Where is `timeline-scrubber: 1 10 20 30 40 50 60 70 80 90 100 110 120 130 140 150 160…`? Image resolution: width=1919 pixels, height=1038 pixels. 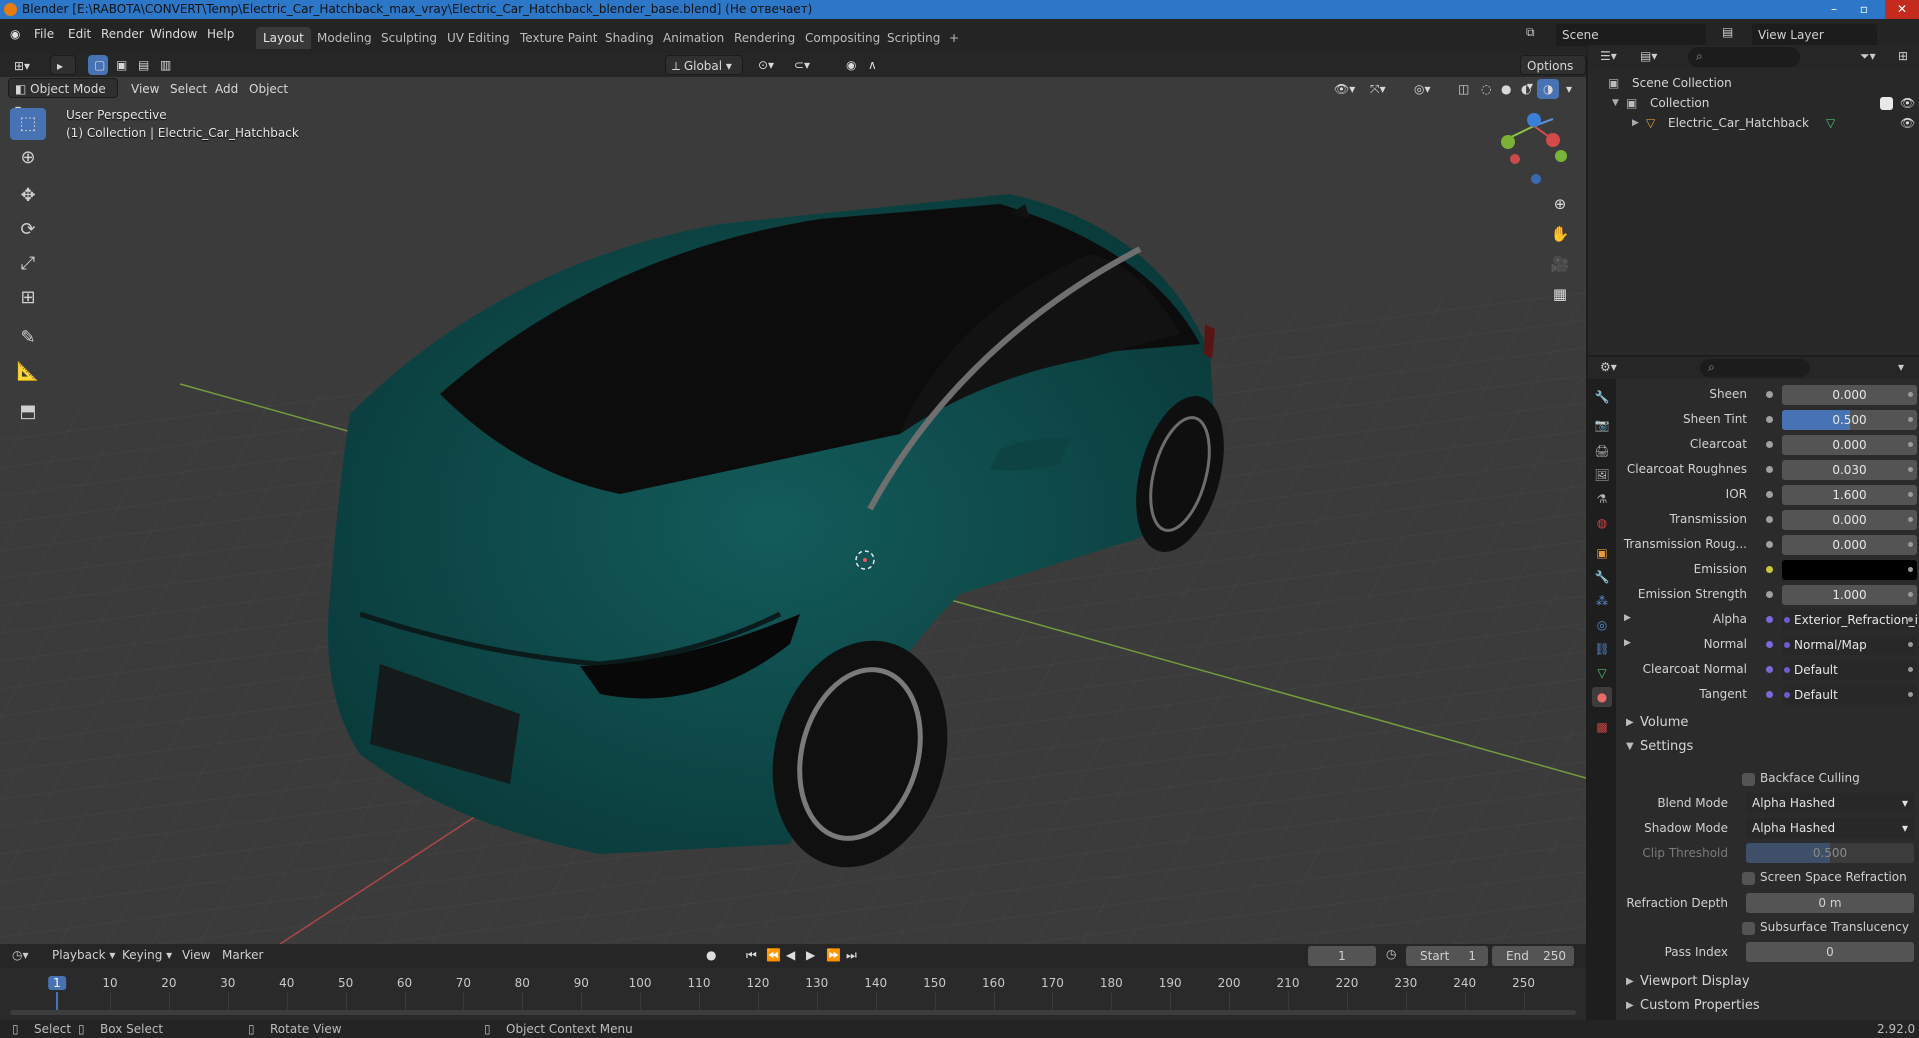 timeline-scrubber: 1 10 20 30 40 50 60 70 80 90 100 110 120 130 140 150 160… is located at coordinates (793, 982).